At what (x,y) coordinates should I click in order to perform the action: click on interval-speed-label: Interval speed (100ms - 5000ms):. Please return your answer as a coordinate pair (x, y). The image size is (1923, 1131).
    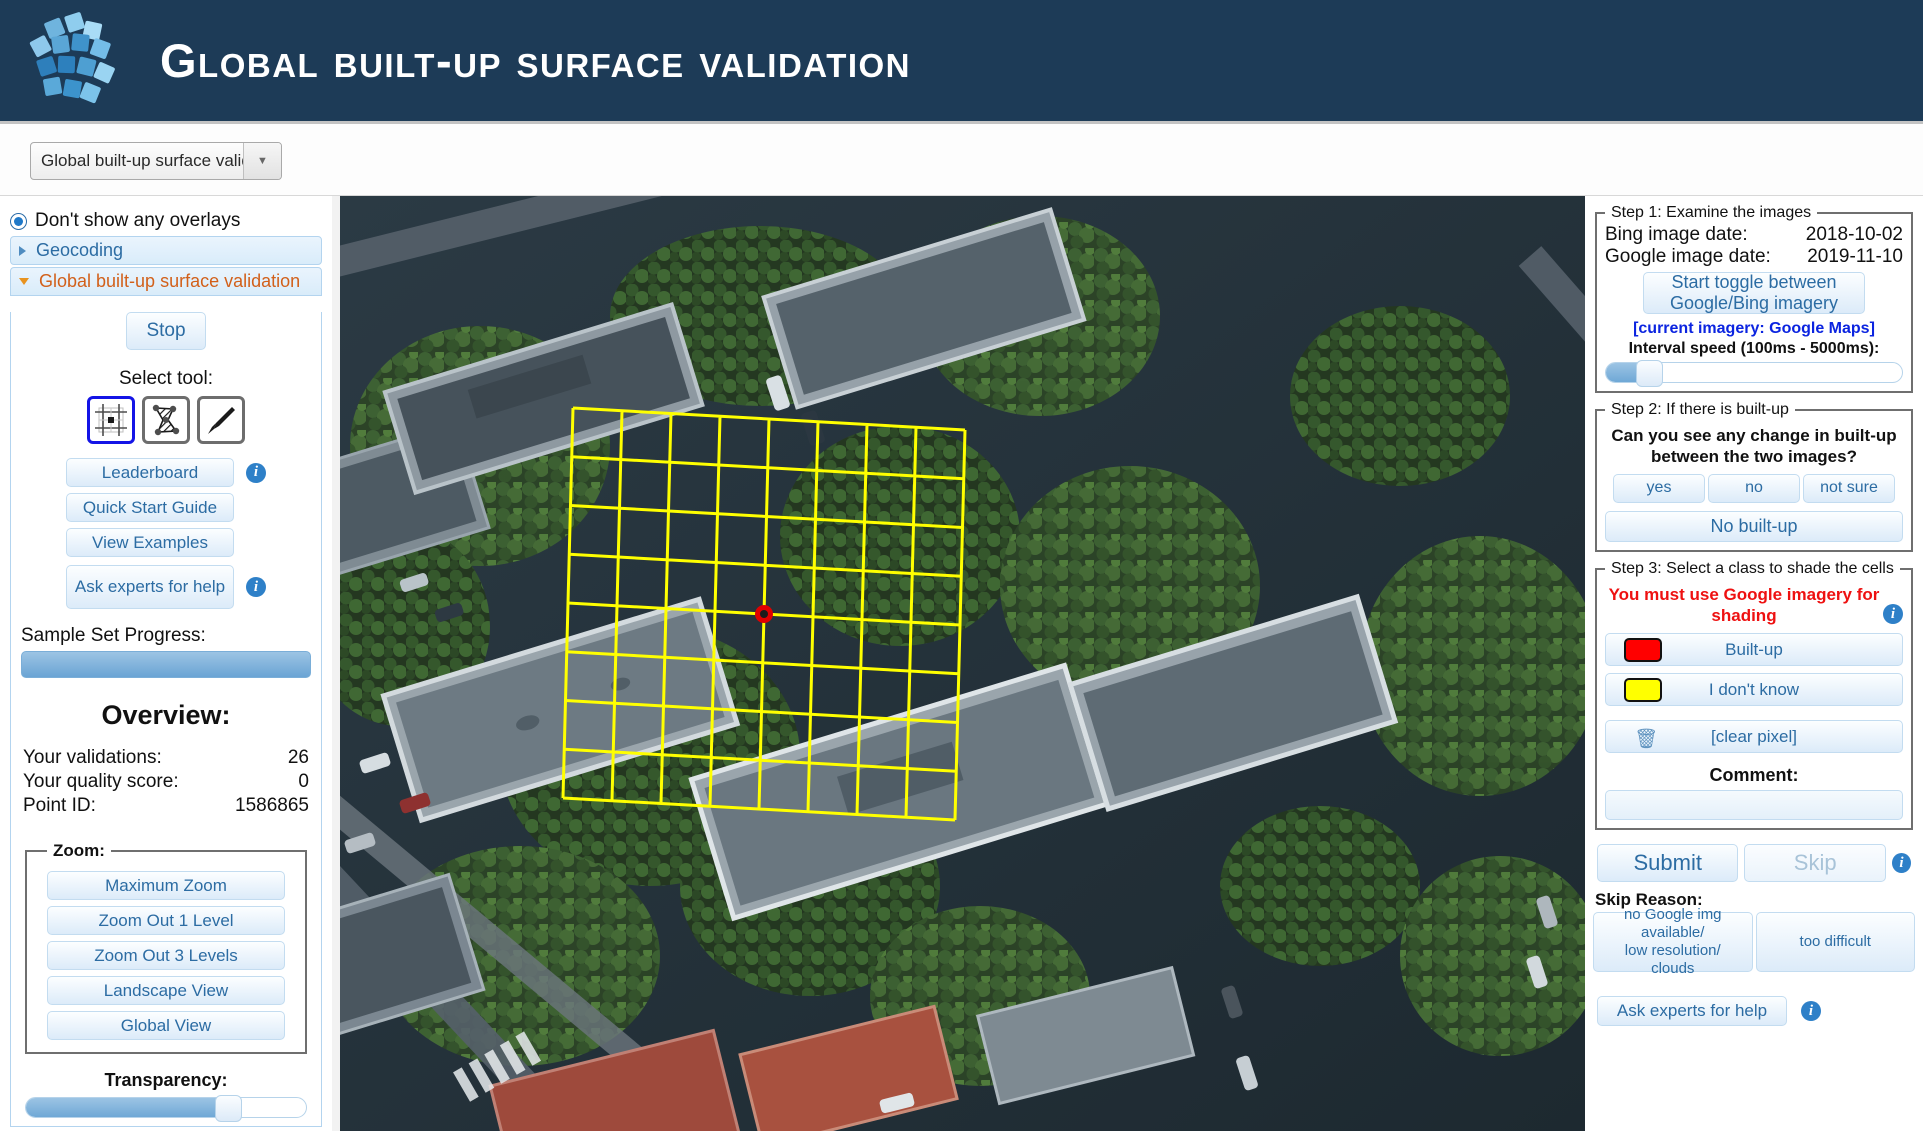
    Looking at the image, I should click on (1754, 348).